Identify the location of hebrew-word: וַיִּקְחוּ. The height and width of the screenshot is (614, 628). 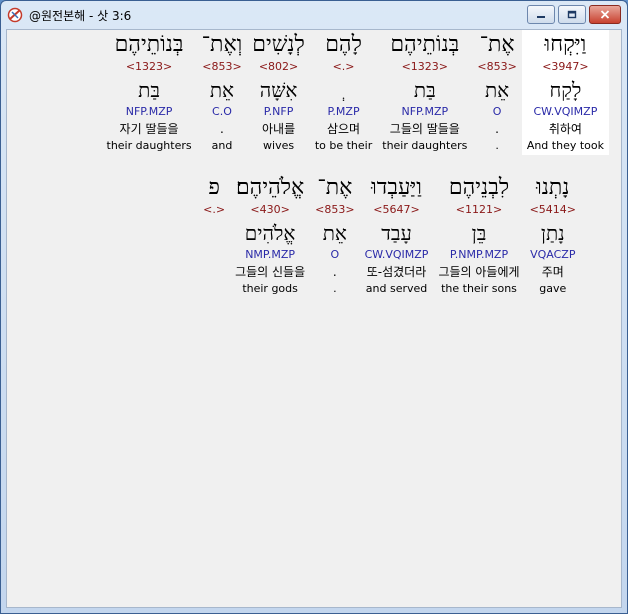
(565, 45).